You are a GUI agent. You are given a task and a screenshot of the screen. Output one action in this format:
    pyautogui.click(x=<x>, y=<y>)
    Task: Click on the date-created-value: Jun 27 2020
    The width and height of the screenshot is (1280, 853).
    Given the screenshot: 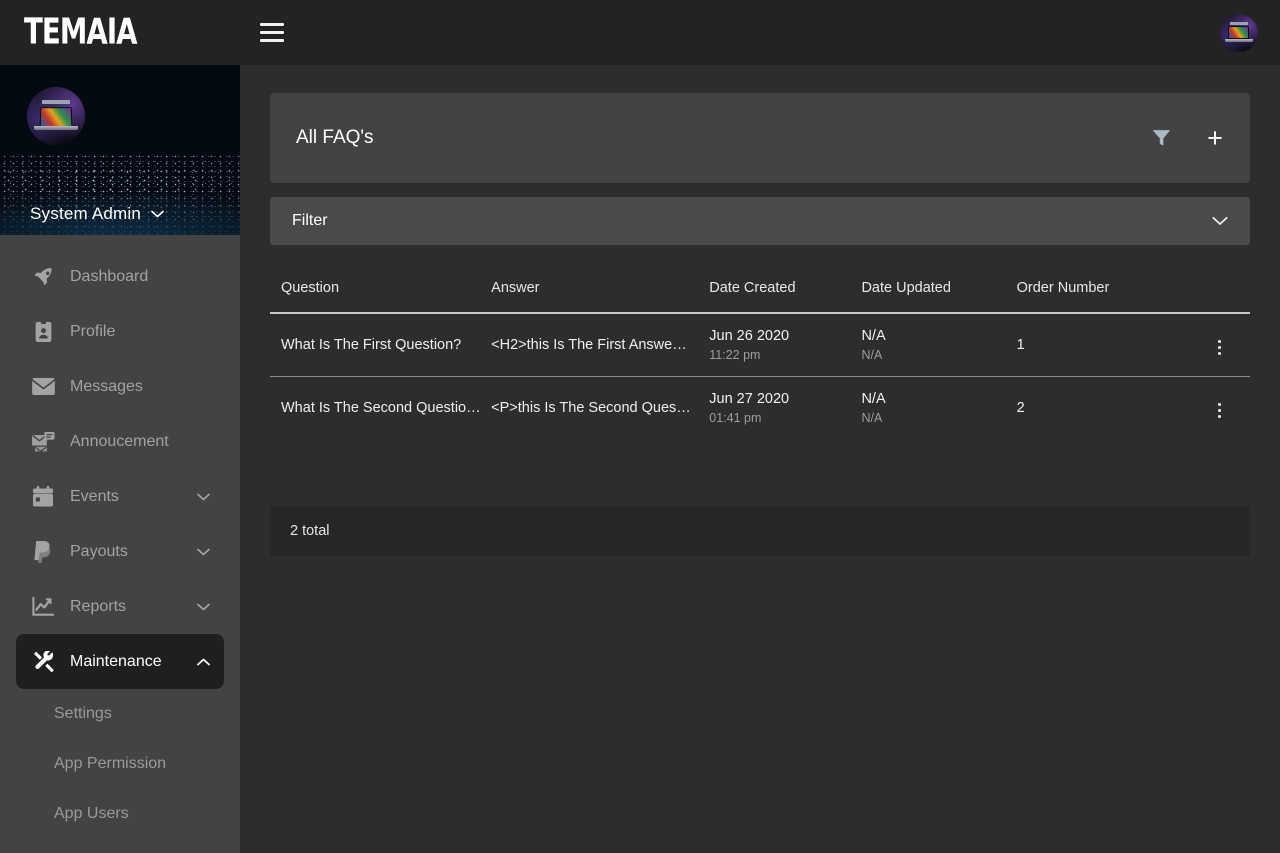 What is the action you would take?
    pyautogui.click(x=749, y=399)
    